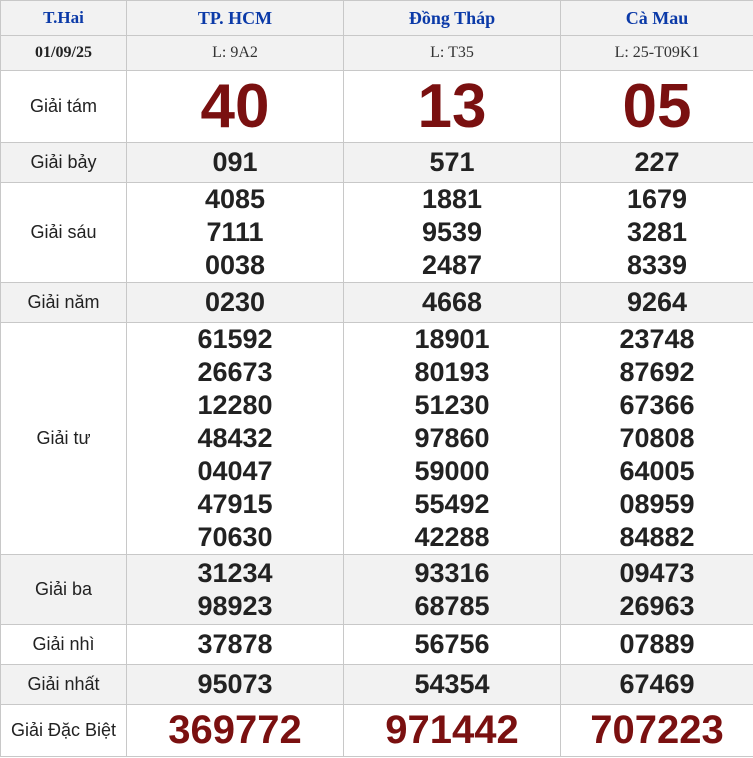 The width and height of the screenshot is (753, 758). I want to click on number-item: 7111, so click(235, 232).